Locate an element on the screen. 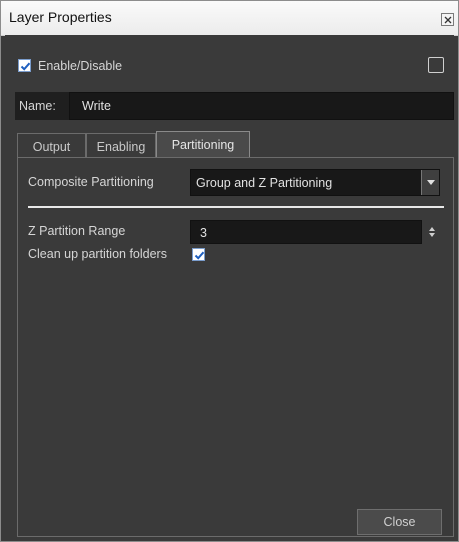 The height and width of the screenshot is (542, 459). window-title: Layer Properties is located at coordinates (60, 17).